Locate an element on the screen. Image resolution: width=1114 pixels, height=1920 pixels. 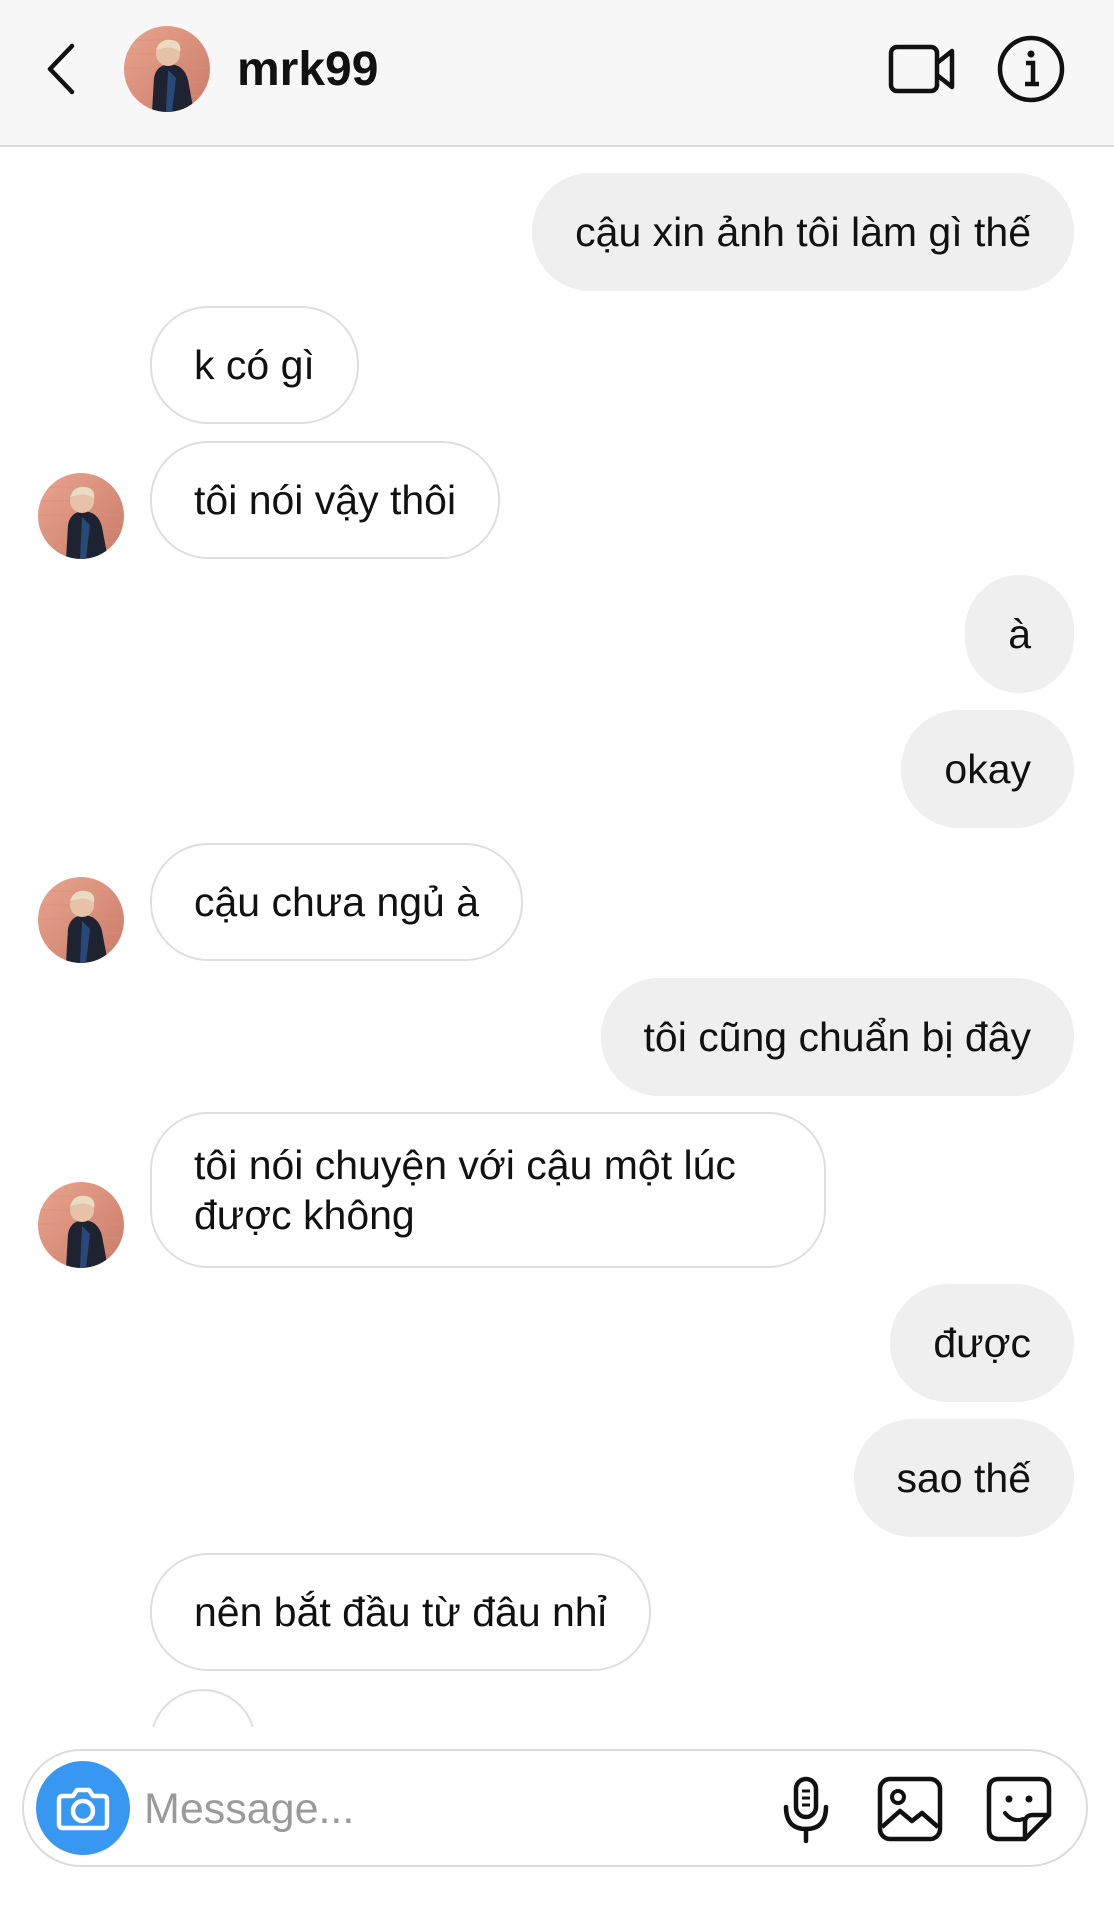
video-call-icon is located at coordinates (922, 70).